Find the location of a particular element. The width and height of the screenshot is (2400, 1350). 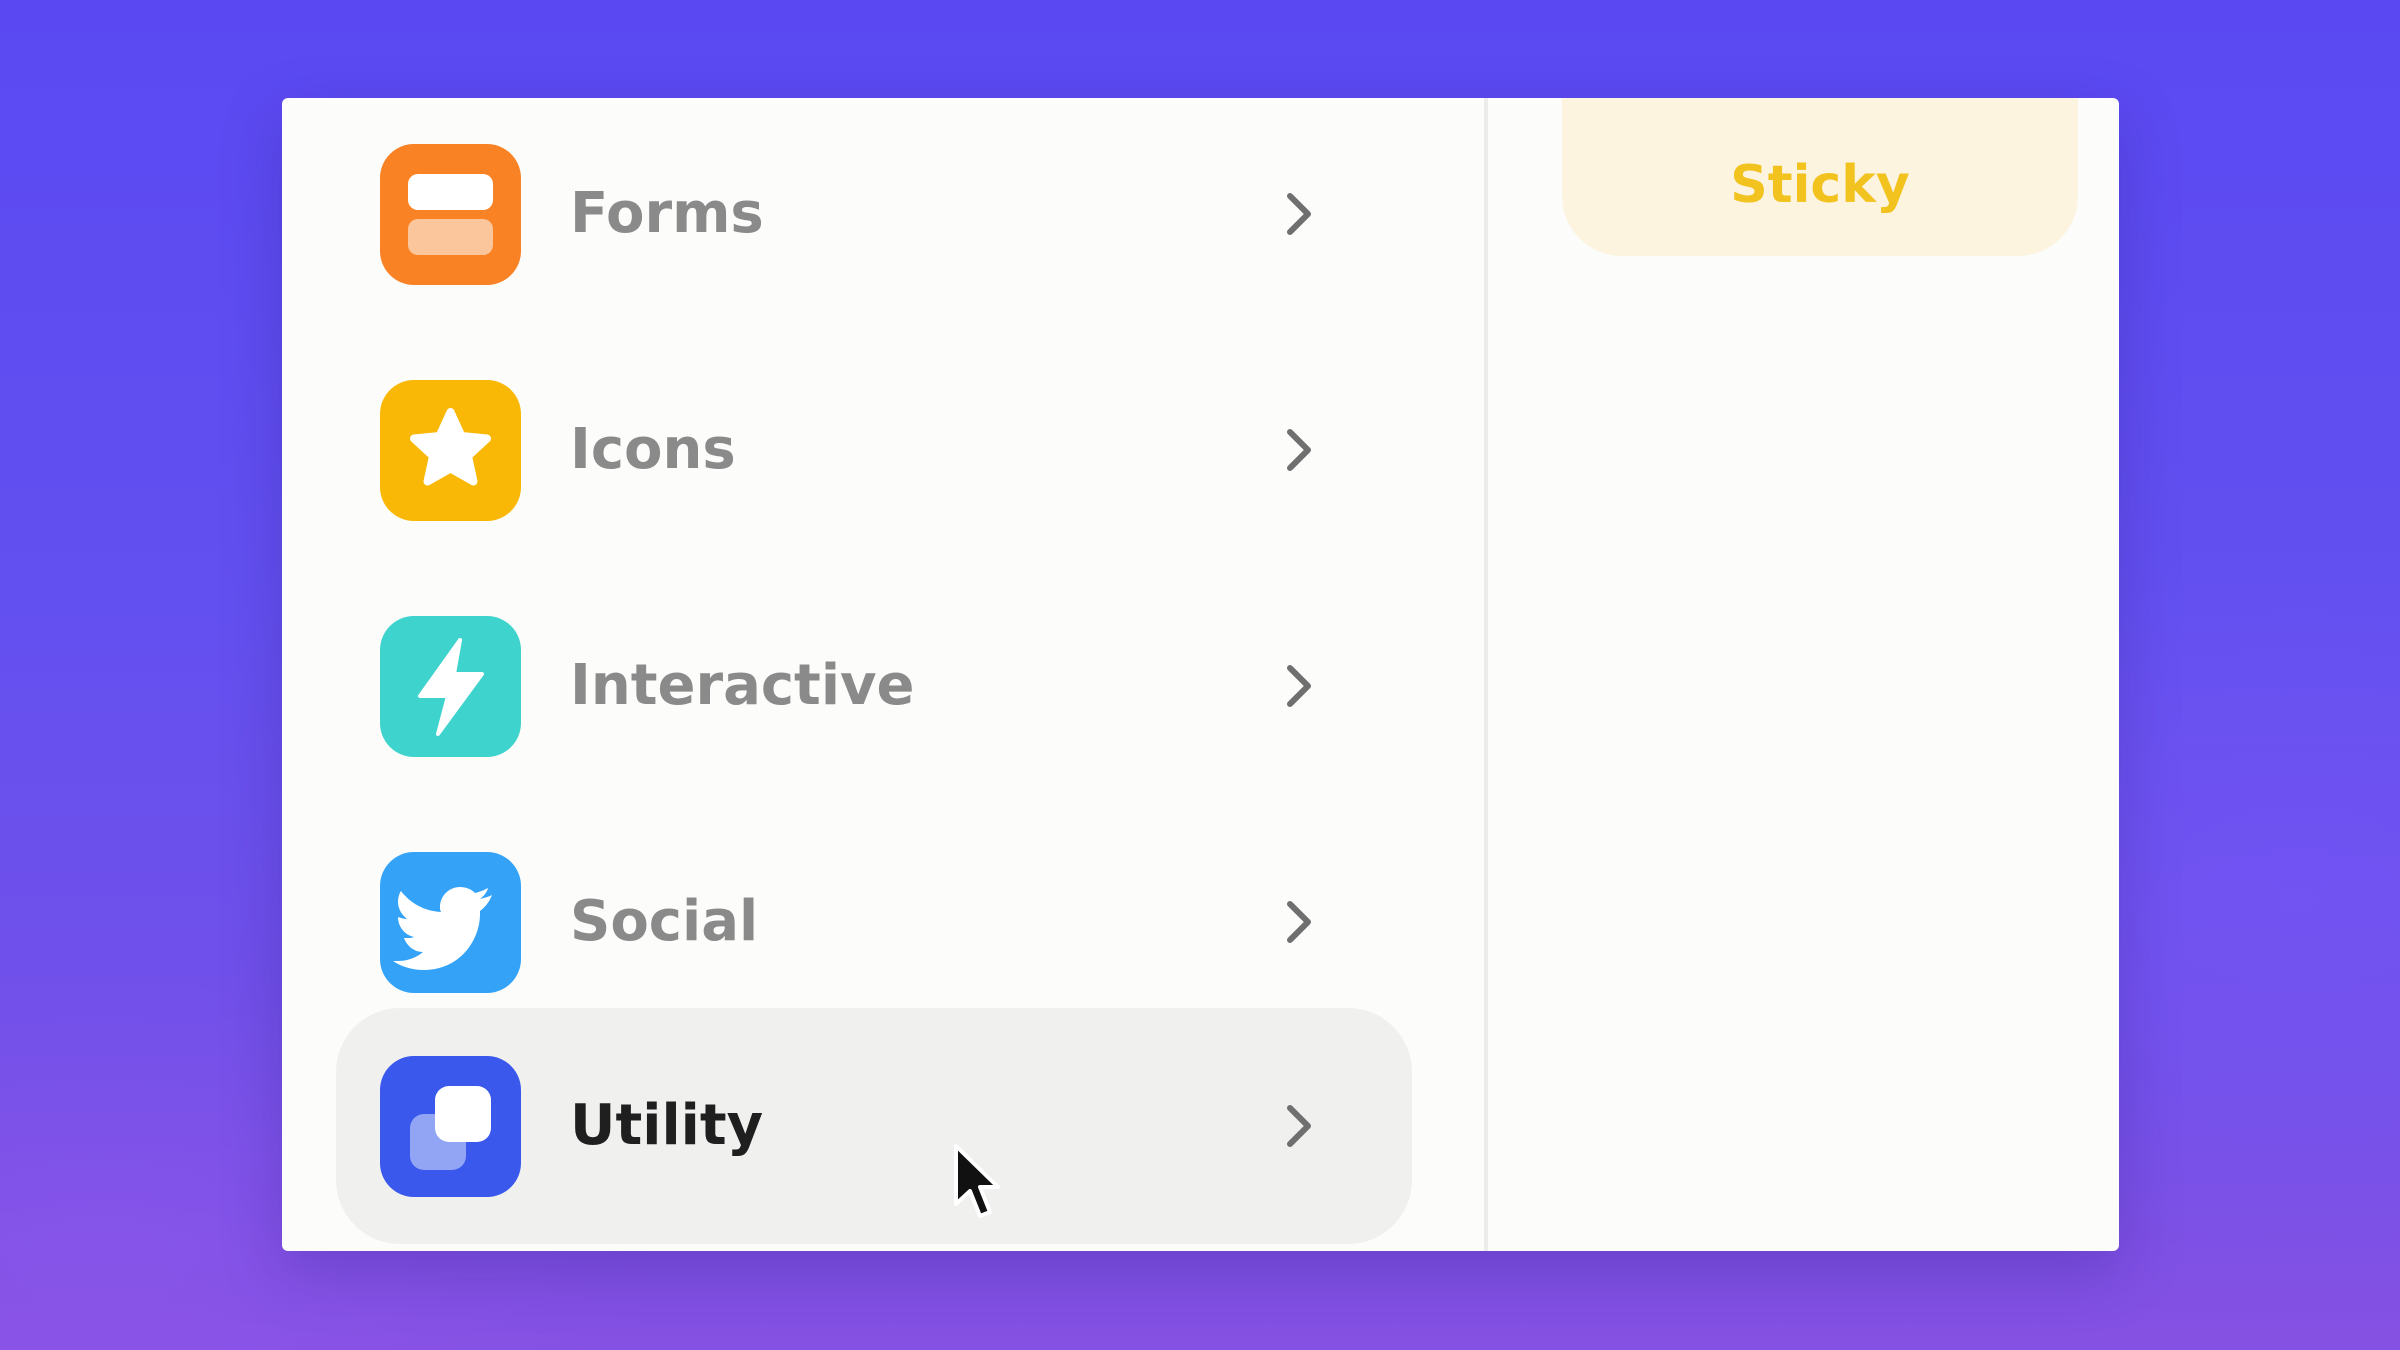

layers-icon is located at coordinates (450, 1126).